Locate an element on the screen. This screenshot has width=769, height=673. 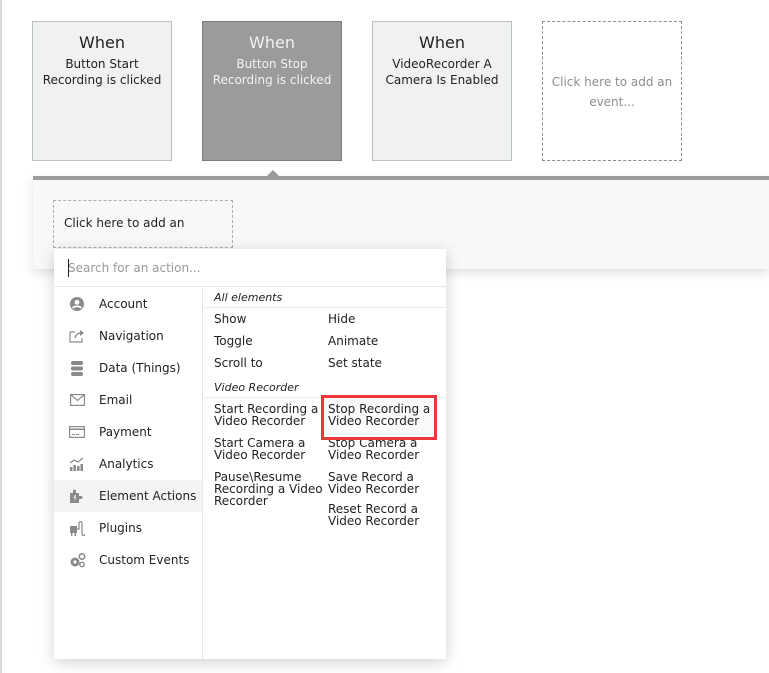
category-analytics: Analytics is located at coordinates (128, 464).